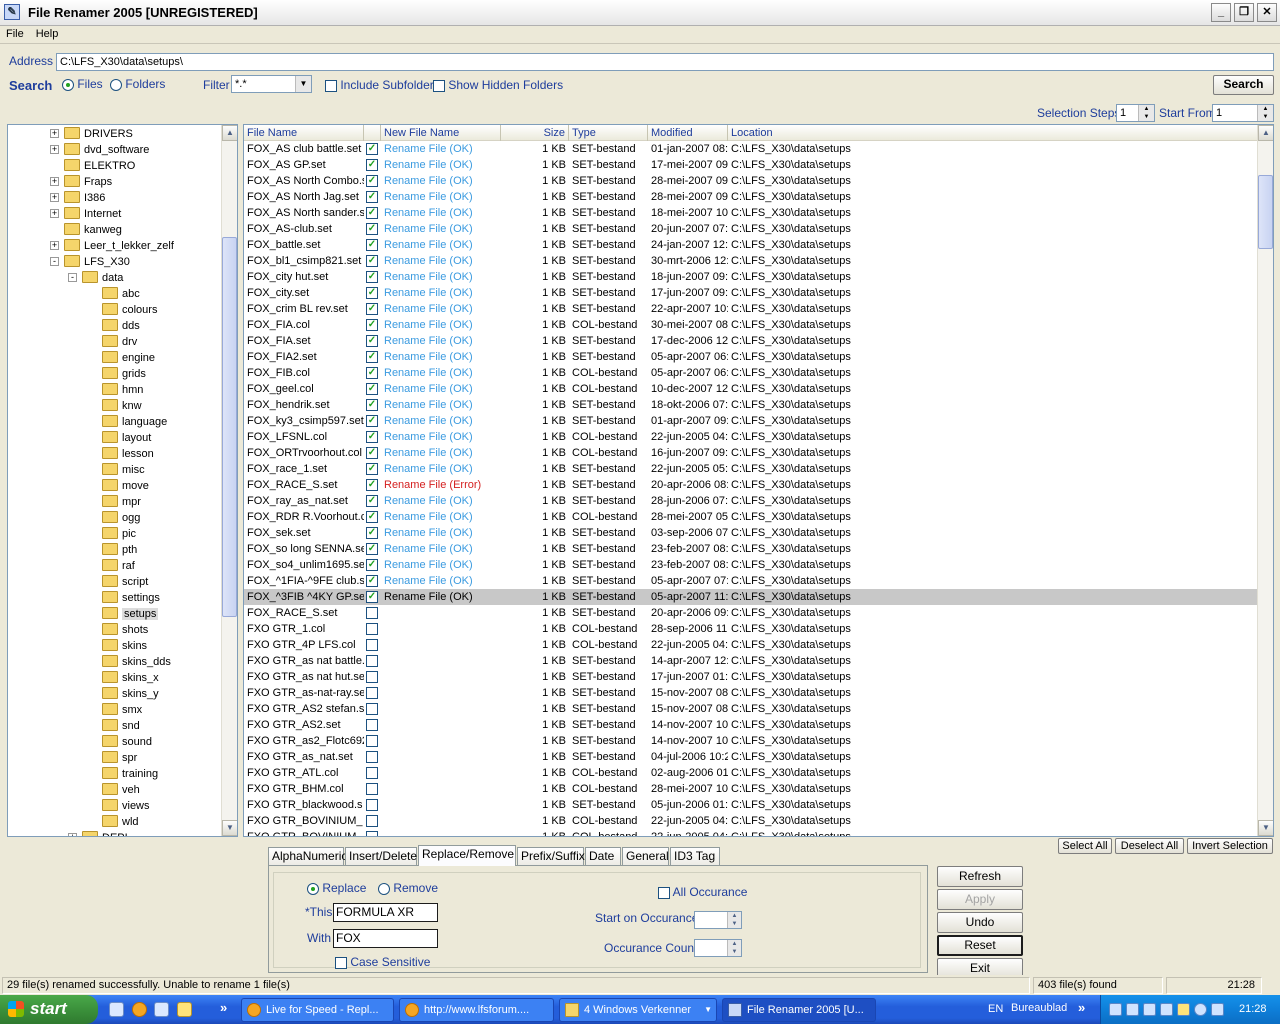 Image resolution: width=1280 pixels, height=1024 pixels. I want to click on undo-button: Undo, so click(980, 922).